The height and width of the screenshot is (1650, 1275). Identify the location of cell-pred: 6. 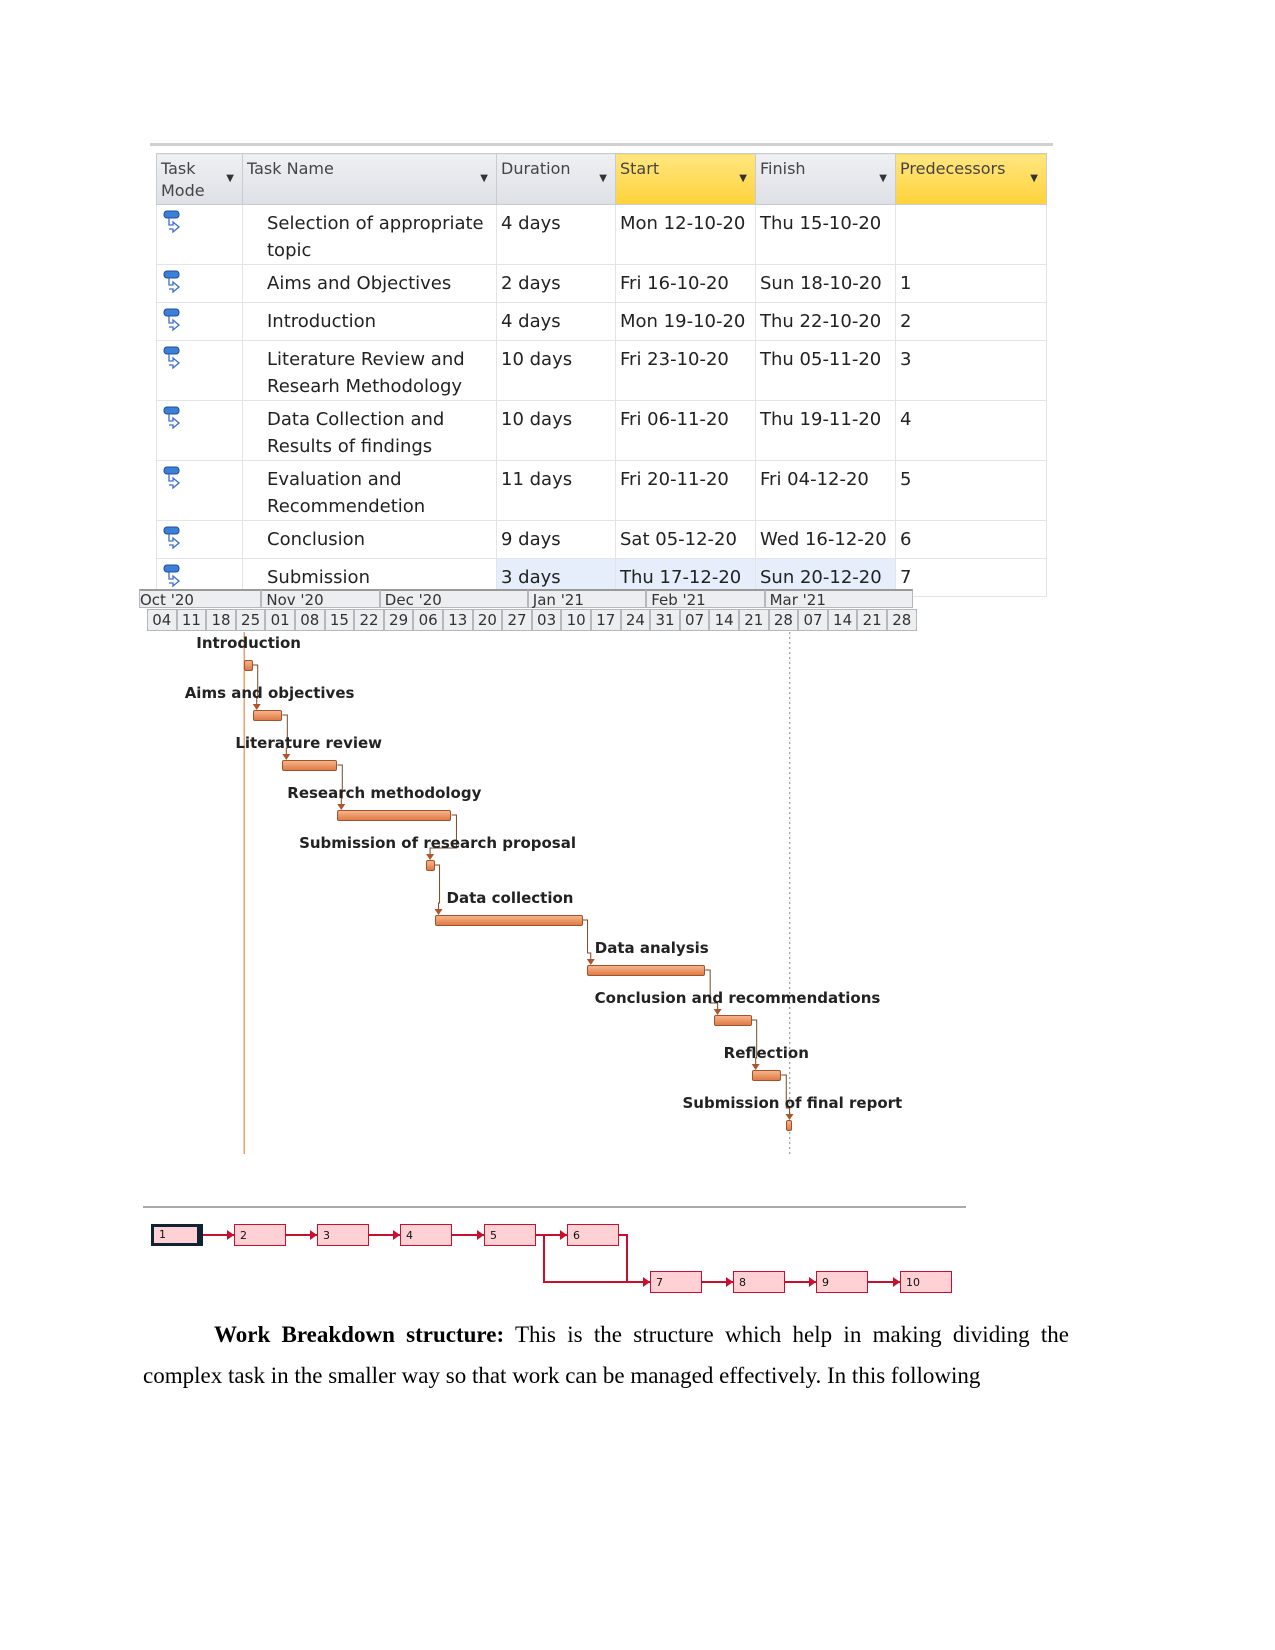
(971, 539).